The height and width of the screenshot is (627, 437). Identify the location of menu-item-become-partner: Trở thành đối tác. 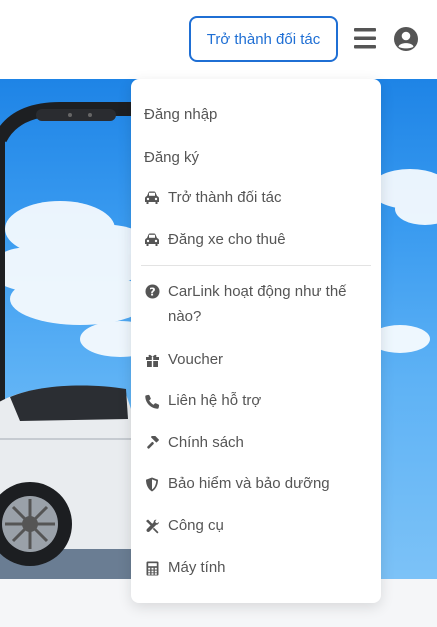
(213, 198).